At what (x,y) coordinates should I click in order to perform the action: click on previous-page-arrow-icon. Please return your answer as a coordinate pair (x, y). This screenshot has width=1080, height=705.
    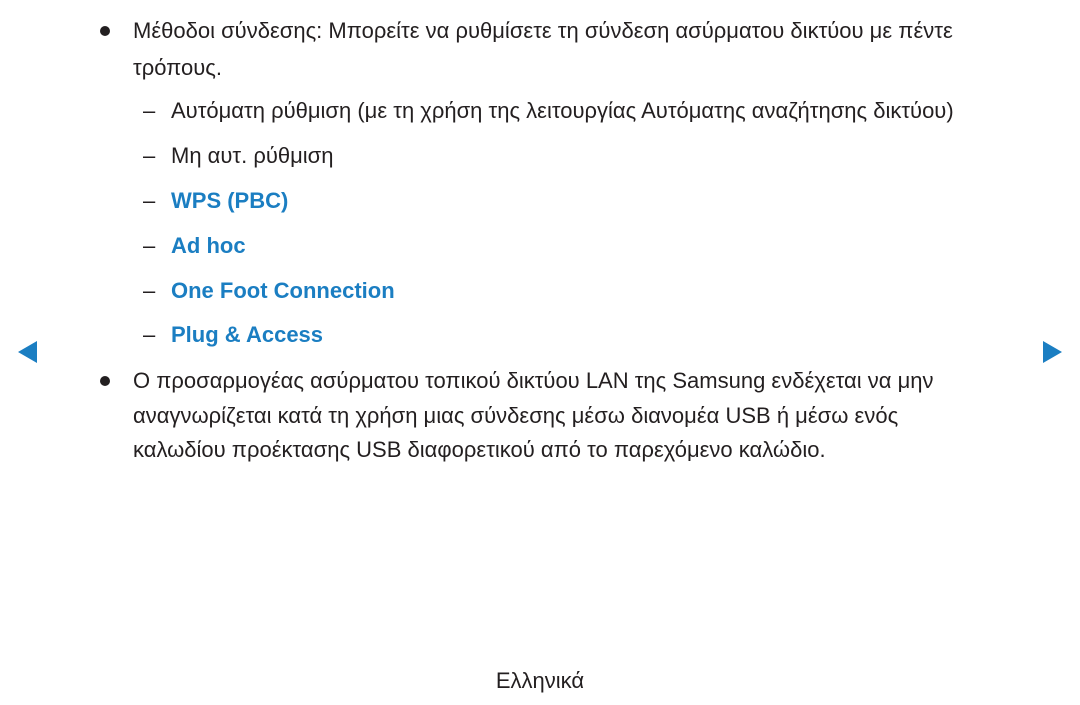
    Looking at the image, I should click on (27, 352).